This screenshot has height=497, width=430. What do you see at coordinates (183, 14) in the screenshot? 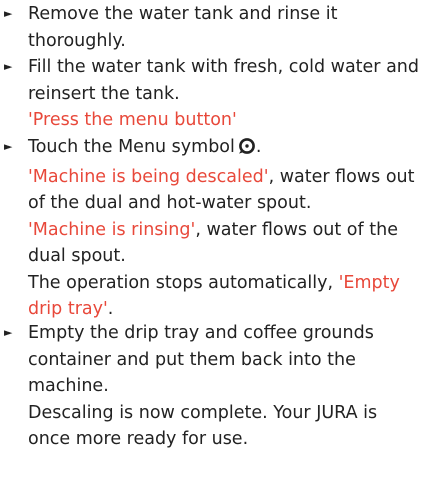
I see `step-text-line: Remove the water tank and rinse it` at bounding box center [183, 14].